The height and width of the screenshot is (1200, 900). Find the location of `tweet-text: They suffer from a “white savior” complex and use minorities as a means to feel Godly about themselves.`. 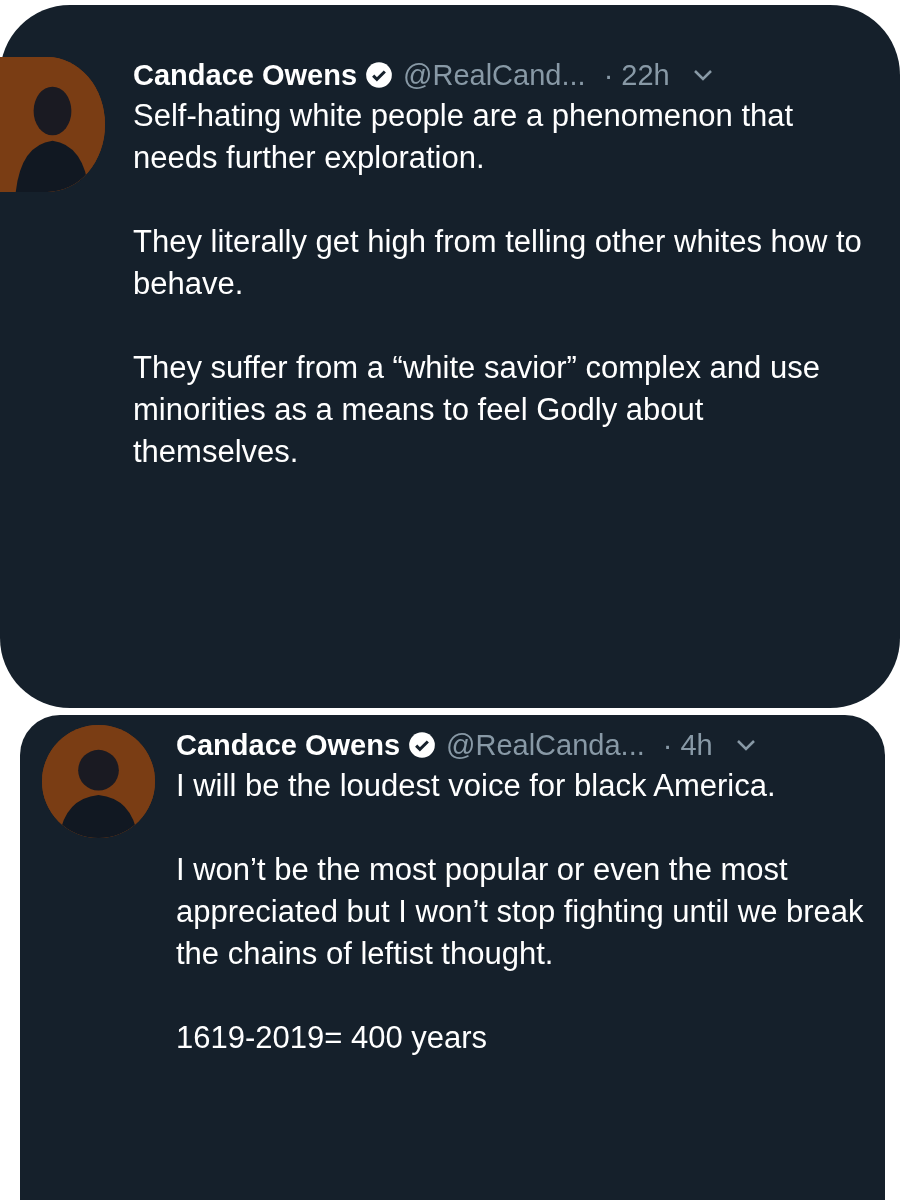

tweet-text: They suffer from a “white savior” complex and use minorities as a means to feel Godly about themselves. is located at coordinates (477, 410).